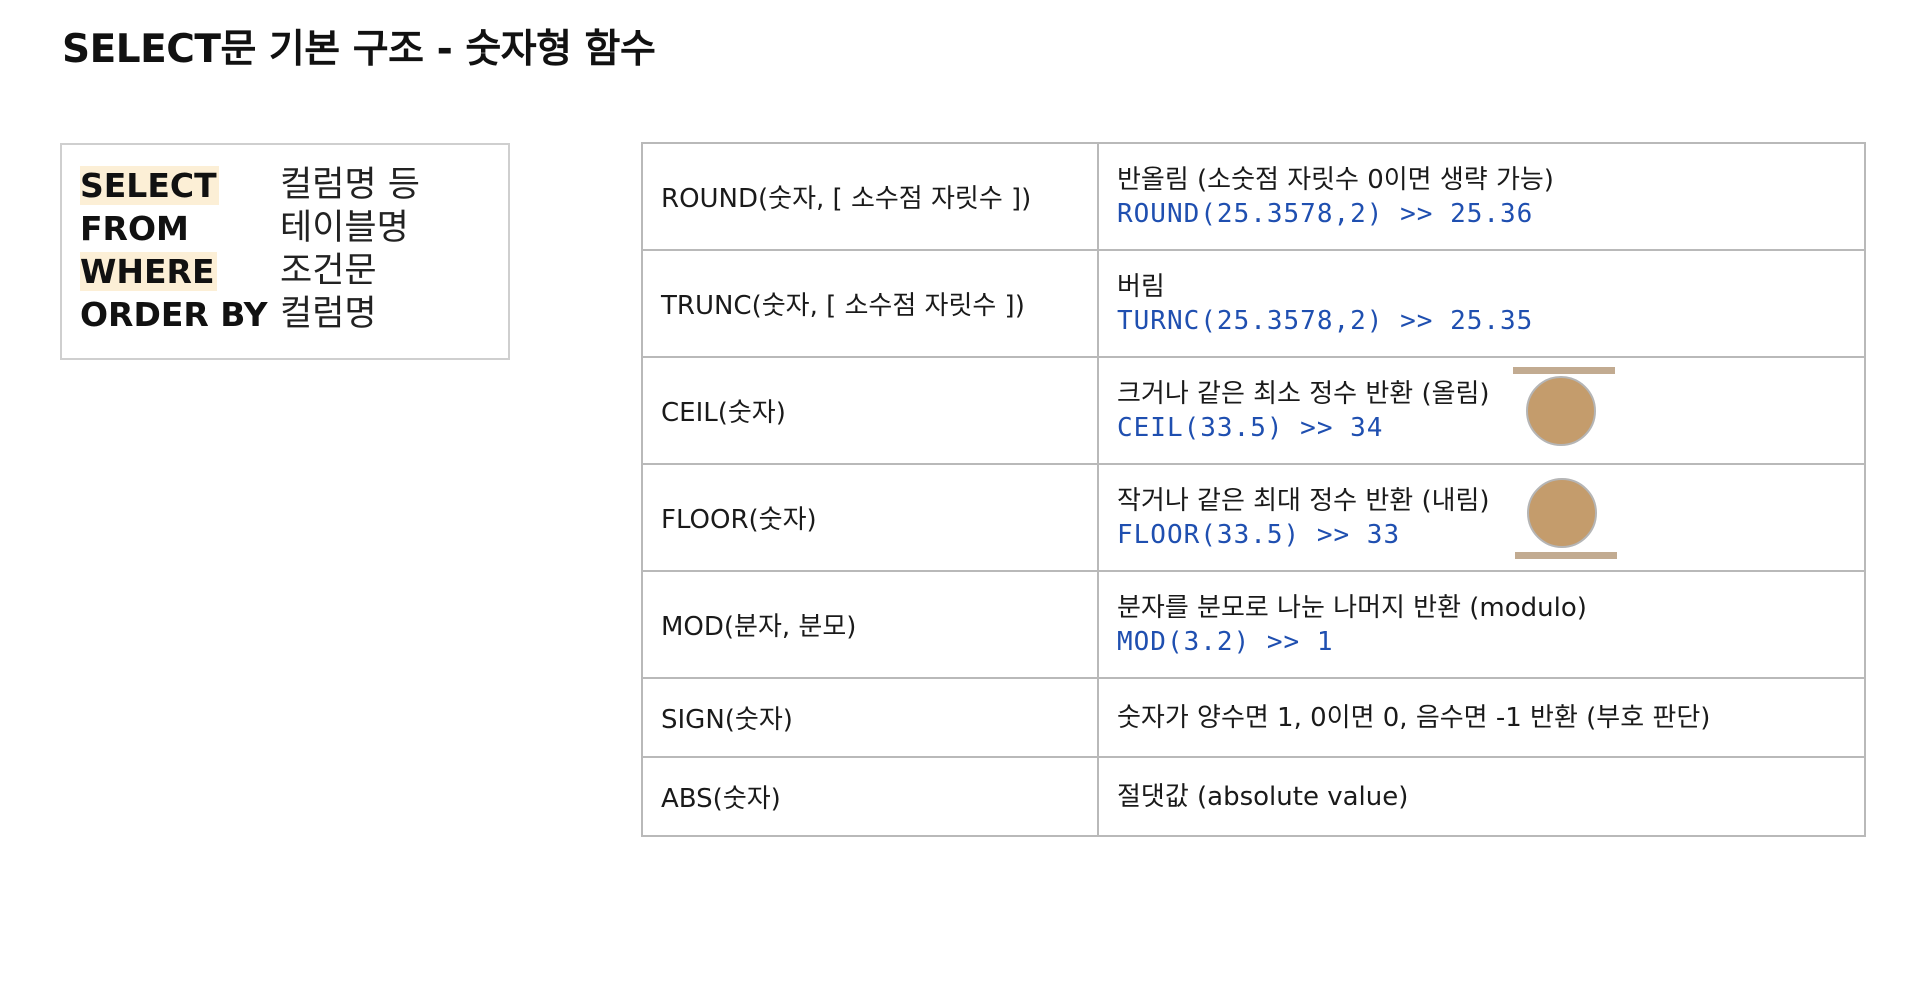 Image resolution: width=1918 pixels, height=988 pixels. Describe the element at coordinates (148, 271) in the screenshot. I see `keyword-where: WHERE` at that location.